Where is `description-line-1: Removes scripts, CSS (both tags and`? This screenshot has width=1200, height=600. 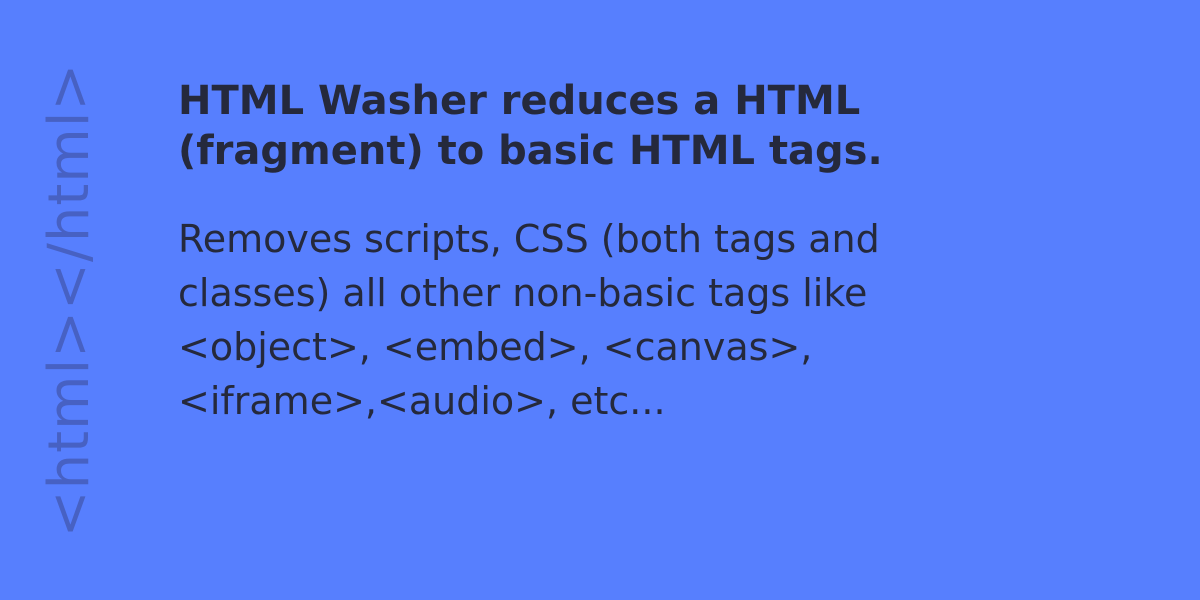
description-line-1: Removes scripts, CSS (both tags and is located at coordinates (529, 239).